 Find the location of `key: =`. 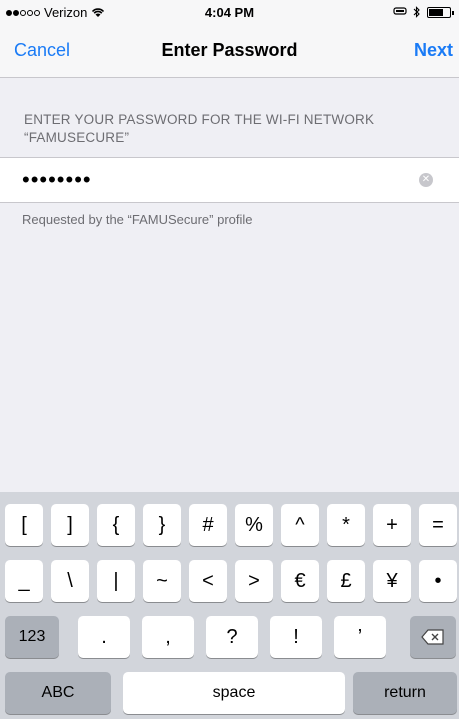

key: = is located at coordinates (438, 525).